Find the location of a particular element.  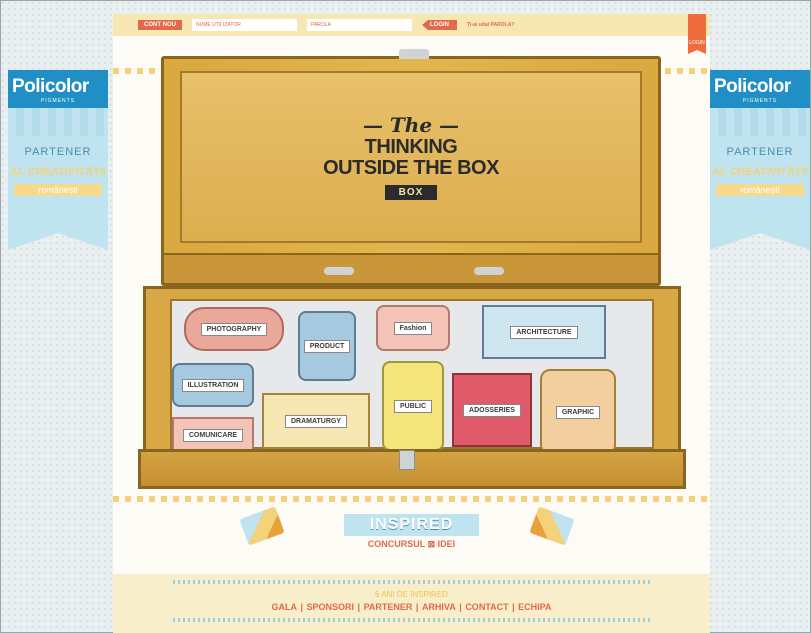

login-ribbon: LOGIN is located at coordinates (697, 34).